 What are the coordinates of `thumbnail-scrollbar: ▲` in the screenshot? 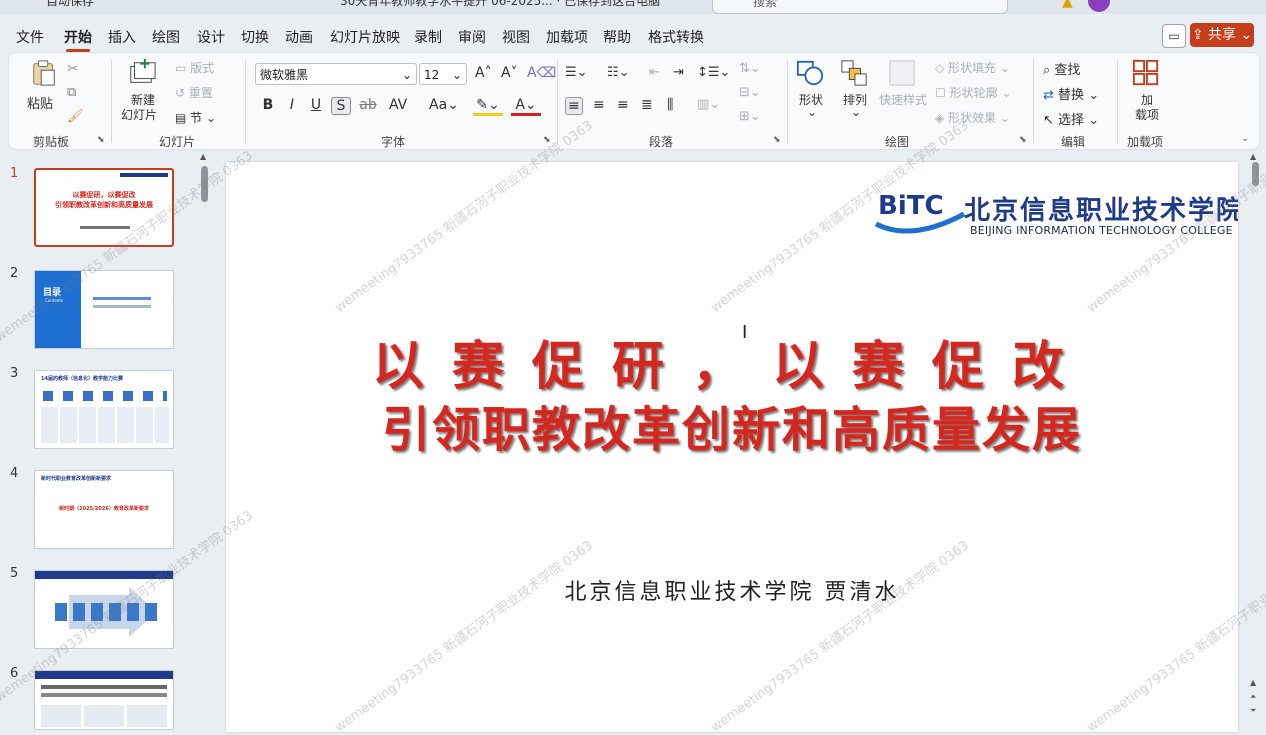 It's located at (205, 437).